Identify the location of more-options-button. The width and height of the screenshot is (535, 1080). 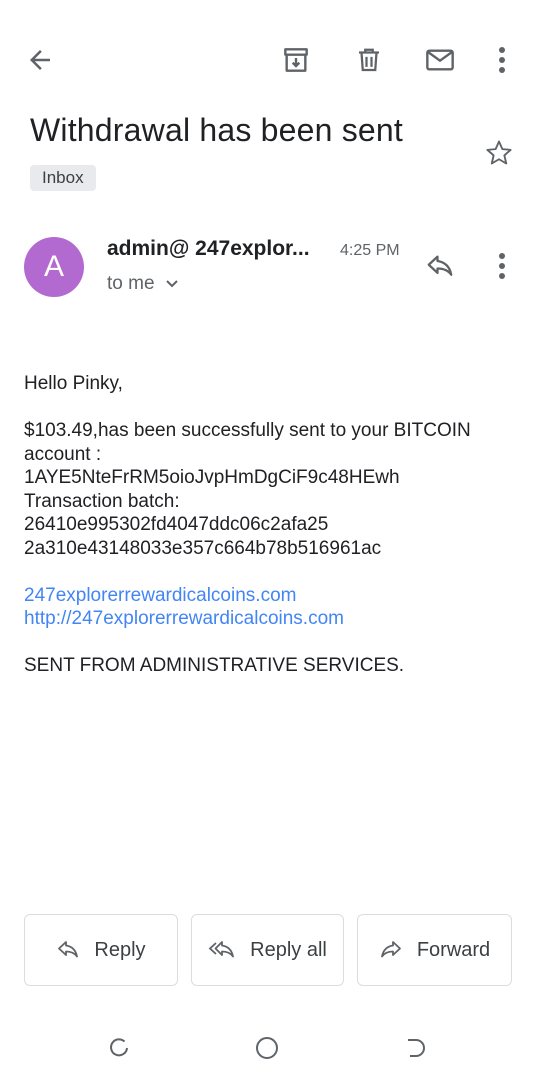
(502, 60).